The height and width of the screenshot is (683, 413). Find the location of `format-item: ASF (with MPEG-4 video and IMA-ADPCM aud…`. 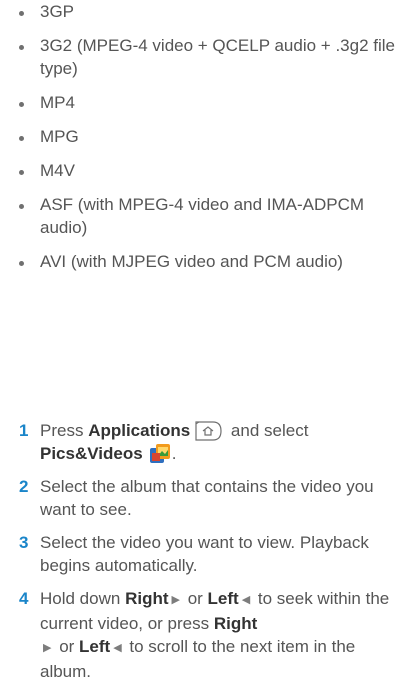

format-item: ASF (with MPEG-4 video and IMA-ADPCM aud… is located at coordinates (211, 216).